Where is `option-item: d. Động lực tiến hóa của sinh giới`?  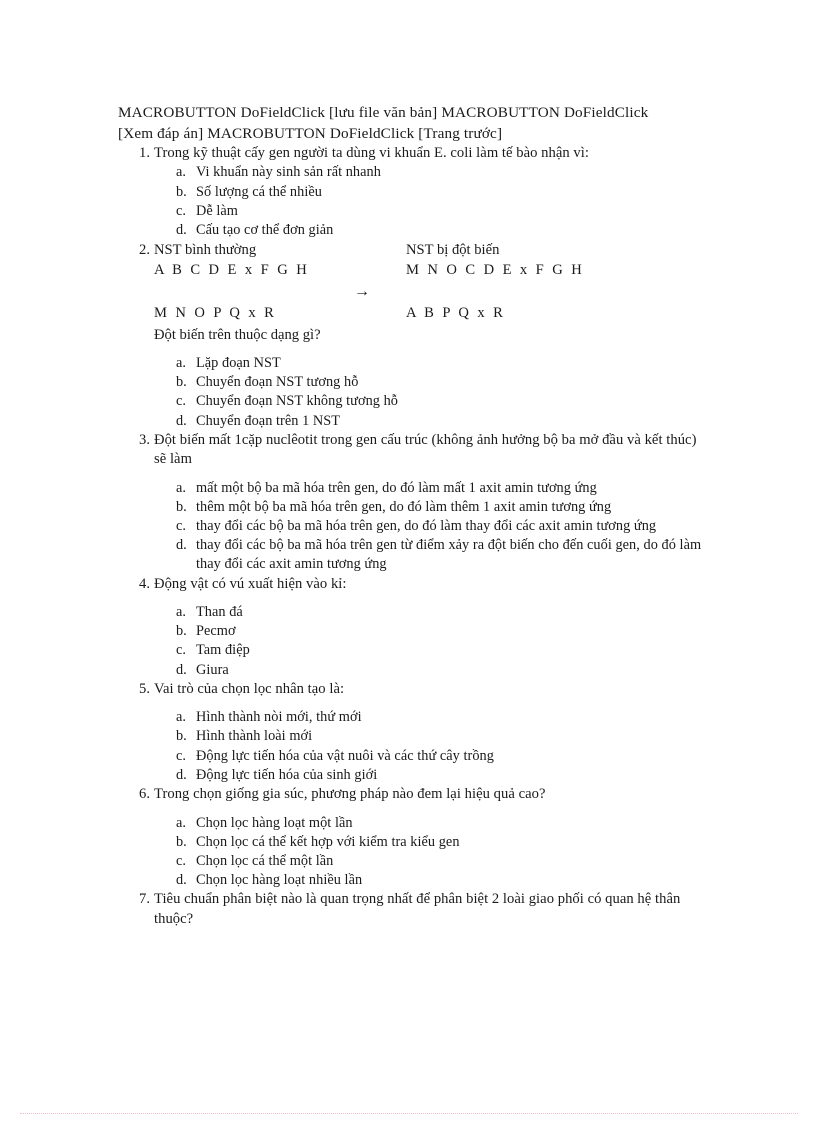
option-item: d. Động lực tiến hóa của sinh giới is located at coordinates (431, 775).